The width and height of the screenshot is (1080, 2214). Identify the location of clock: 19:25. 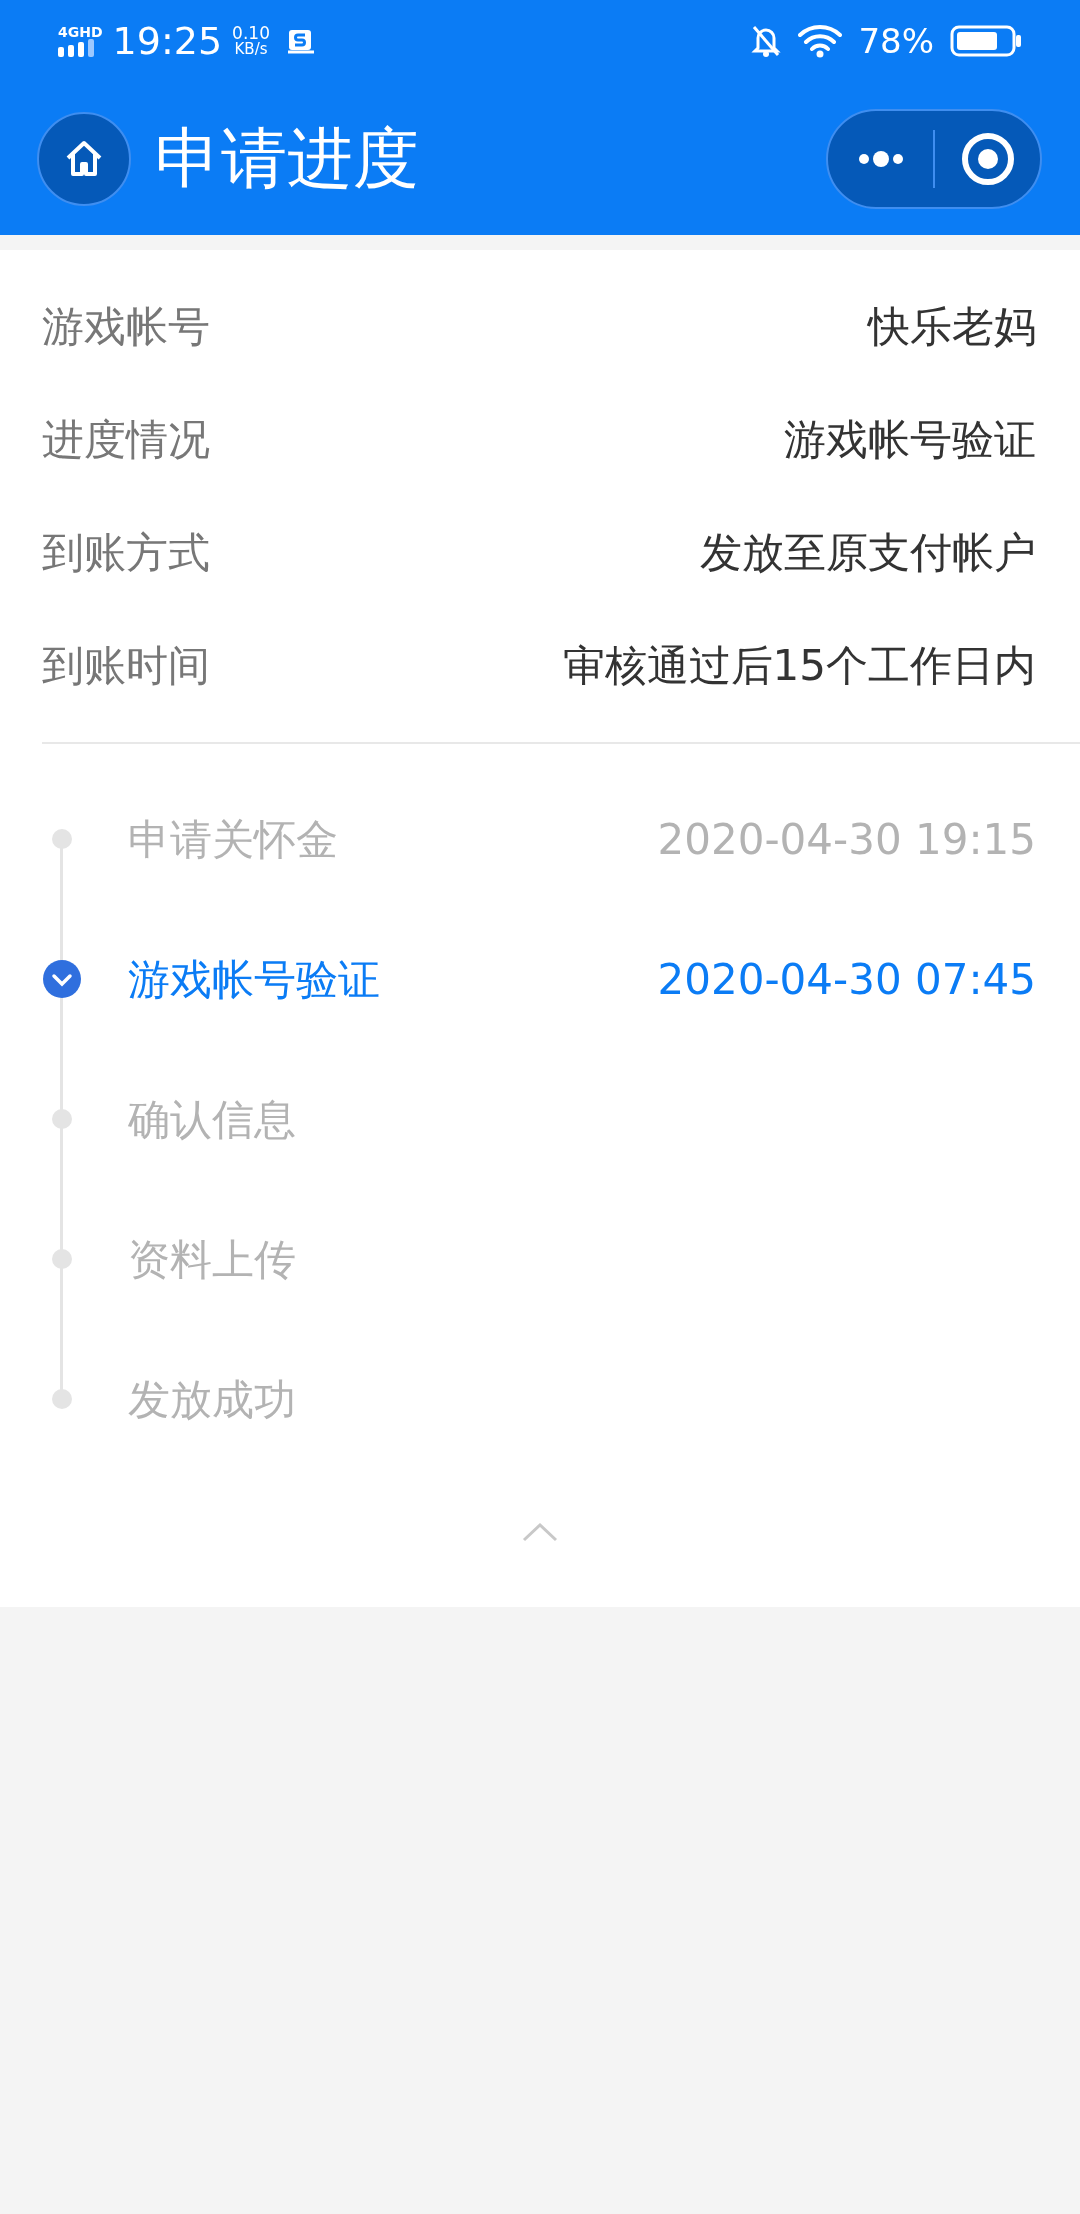
(167, 41).